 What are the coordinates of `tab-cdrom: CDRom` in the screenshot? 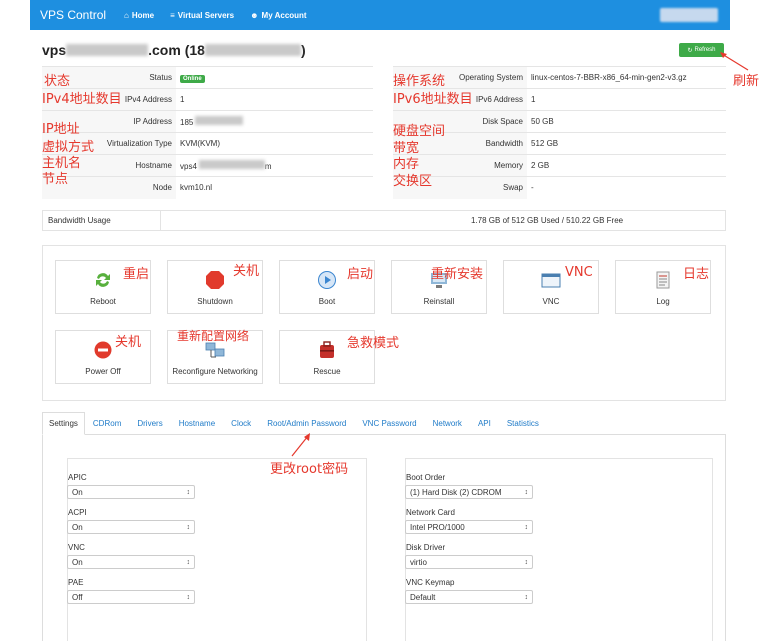 It's located at (107, 426).